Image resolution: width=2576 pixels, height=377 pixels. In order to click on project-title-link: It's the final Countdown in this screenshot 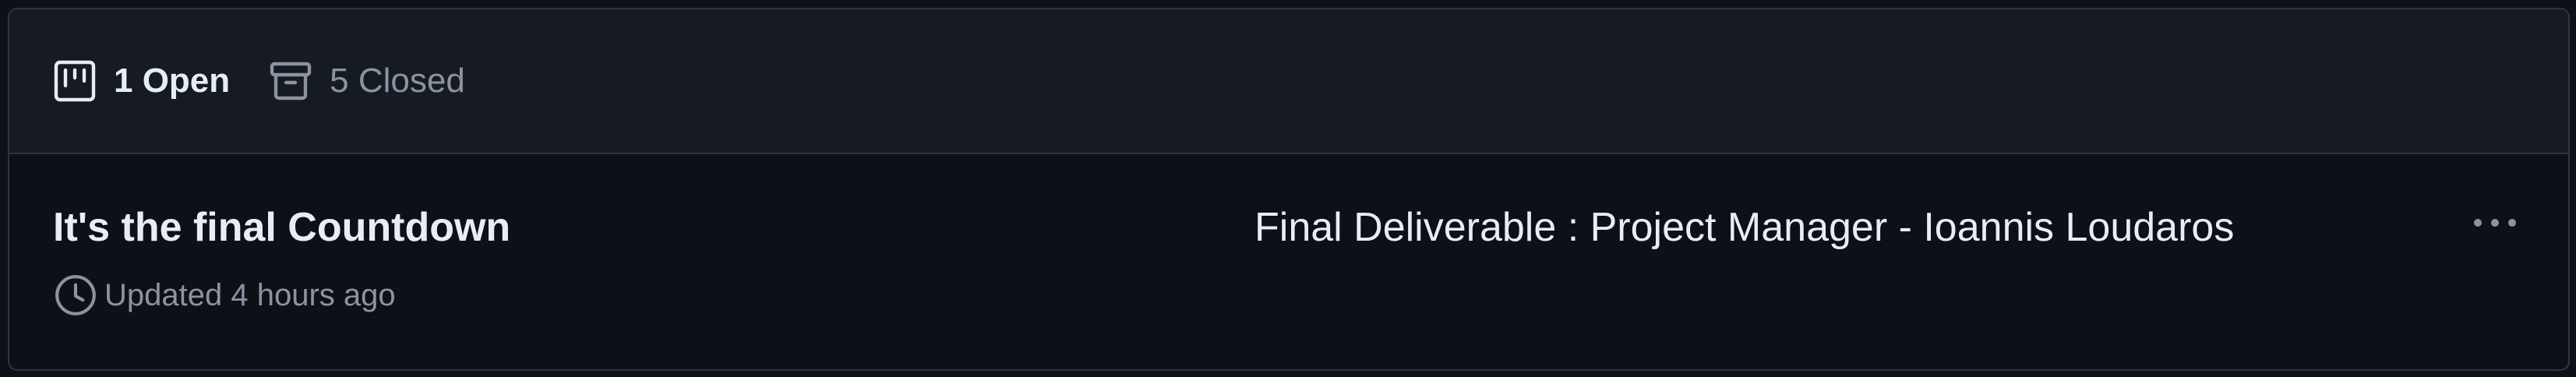, I will do `click(281, 227)`.